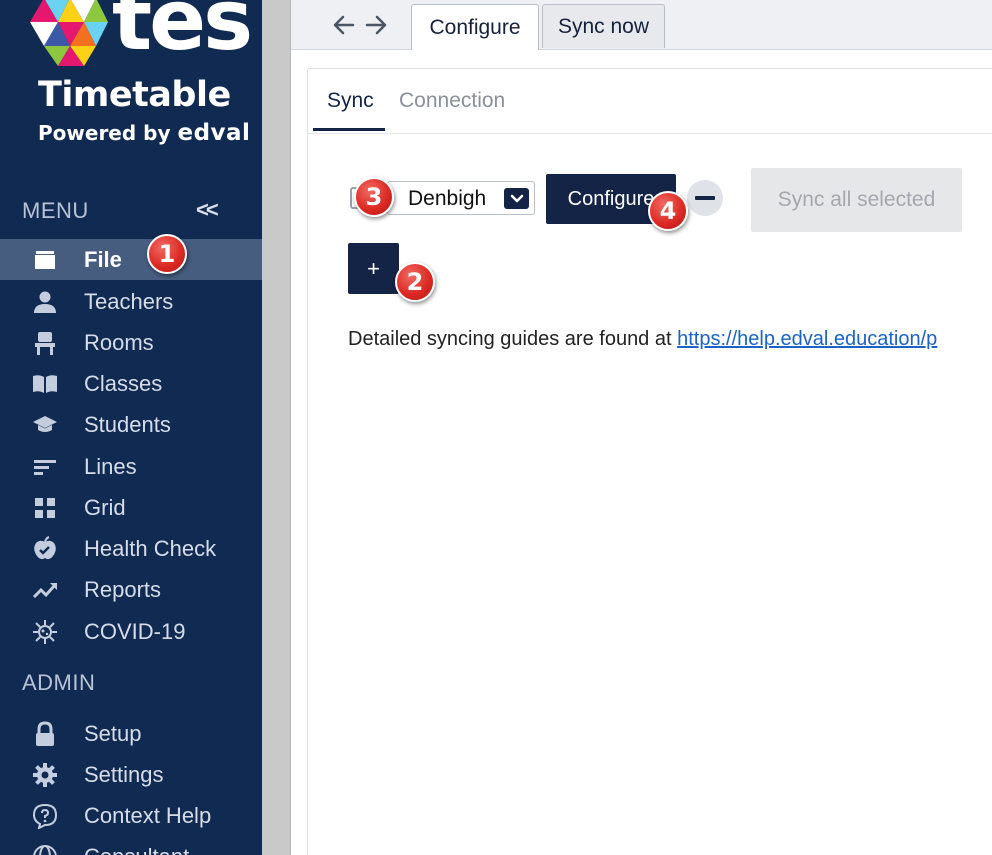  Describe the element at coordinates (45, 775) in the screenshot. I see `gear-icon` at that location.